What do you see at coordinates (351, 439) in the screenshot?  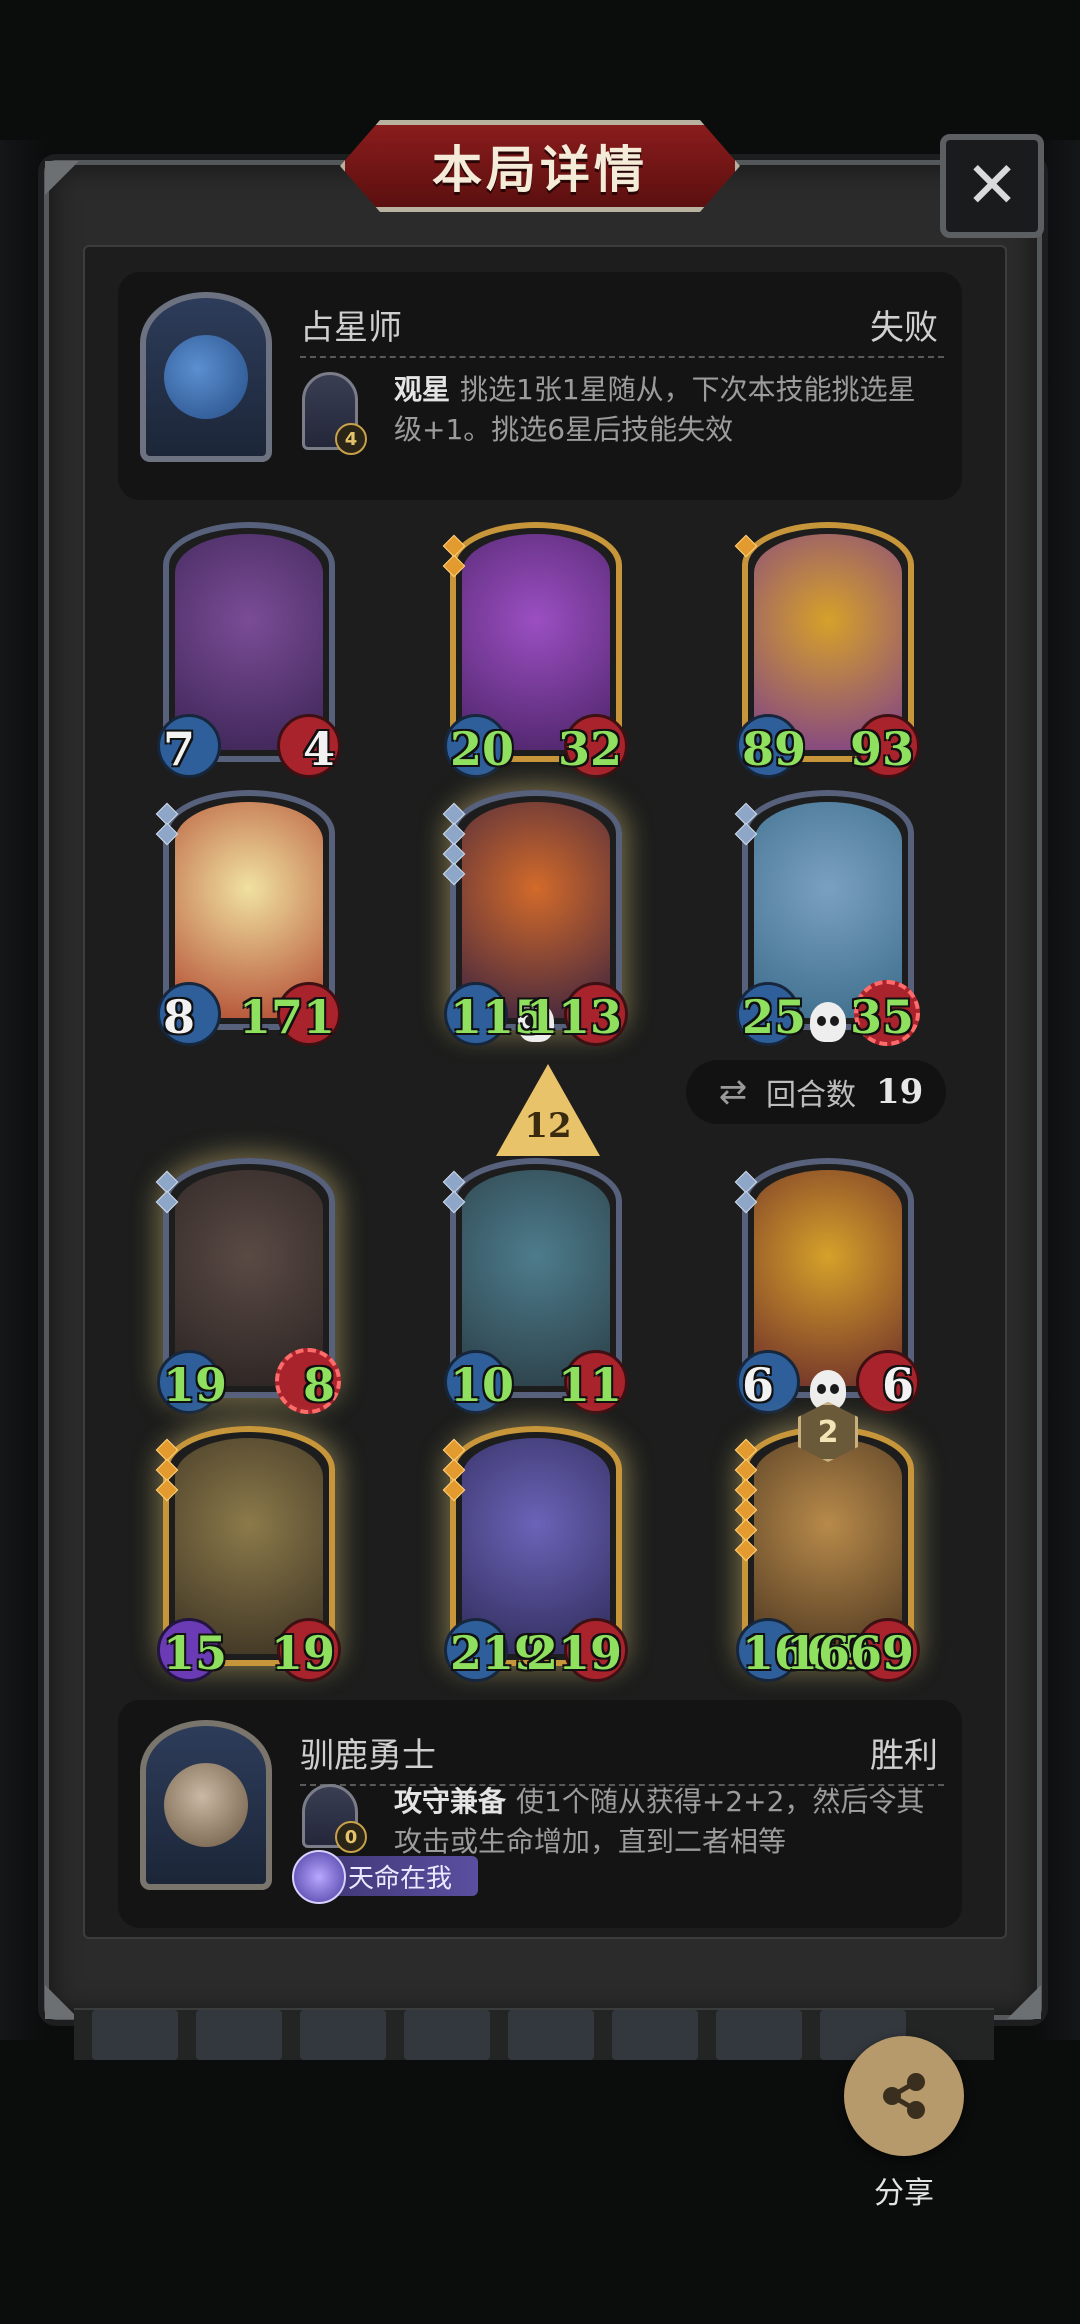 I see `skill-cost-badge: 4` at bounding box center [351, 439].